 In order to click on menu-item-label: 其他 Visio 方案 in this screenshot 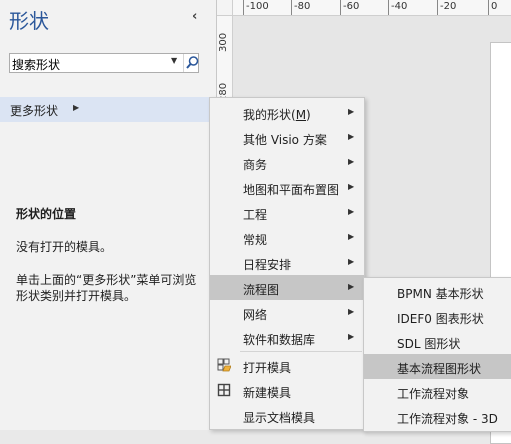, I will do `click(285, 140)`.